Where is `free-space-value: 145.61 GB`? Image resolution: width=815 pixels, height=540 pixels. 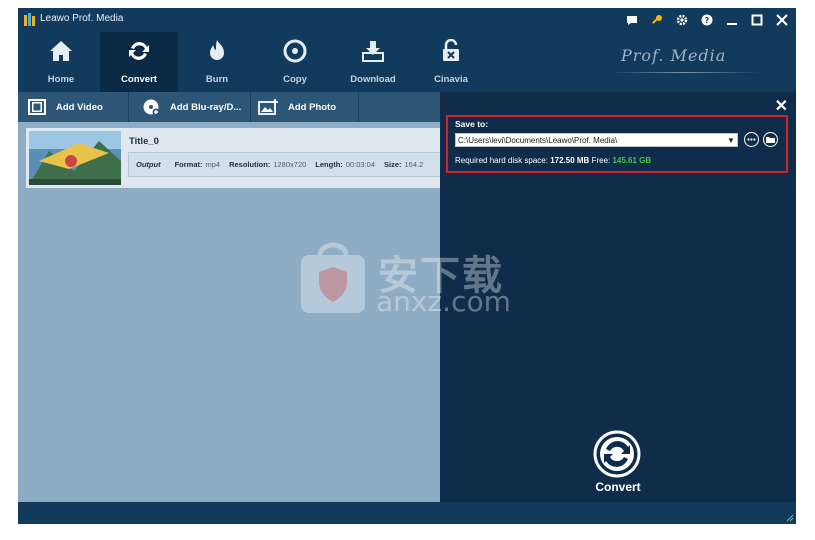
free-space-value: 145.61 GB is located at coordinates (632, 160).